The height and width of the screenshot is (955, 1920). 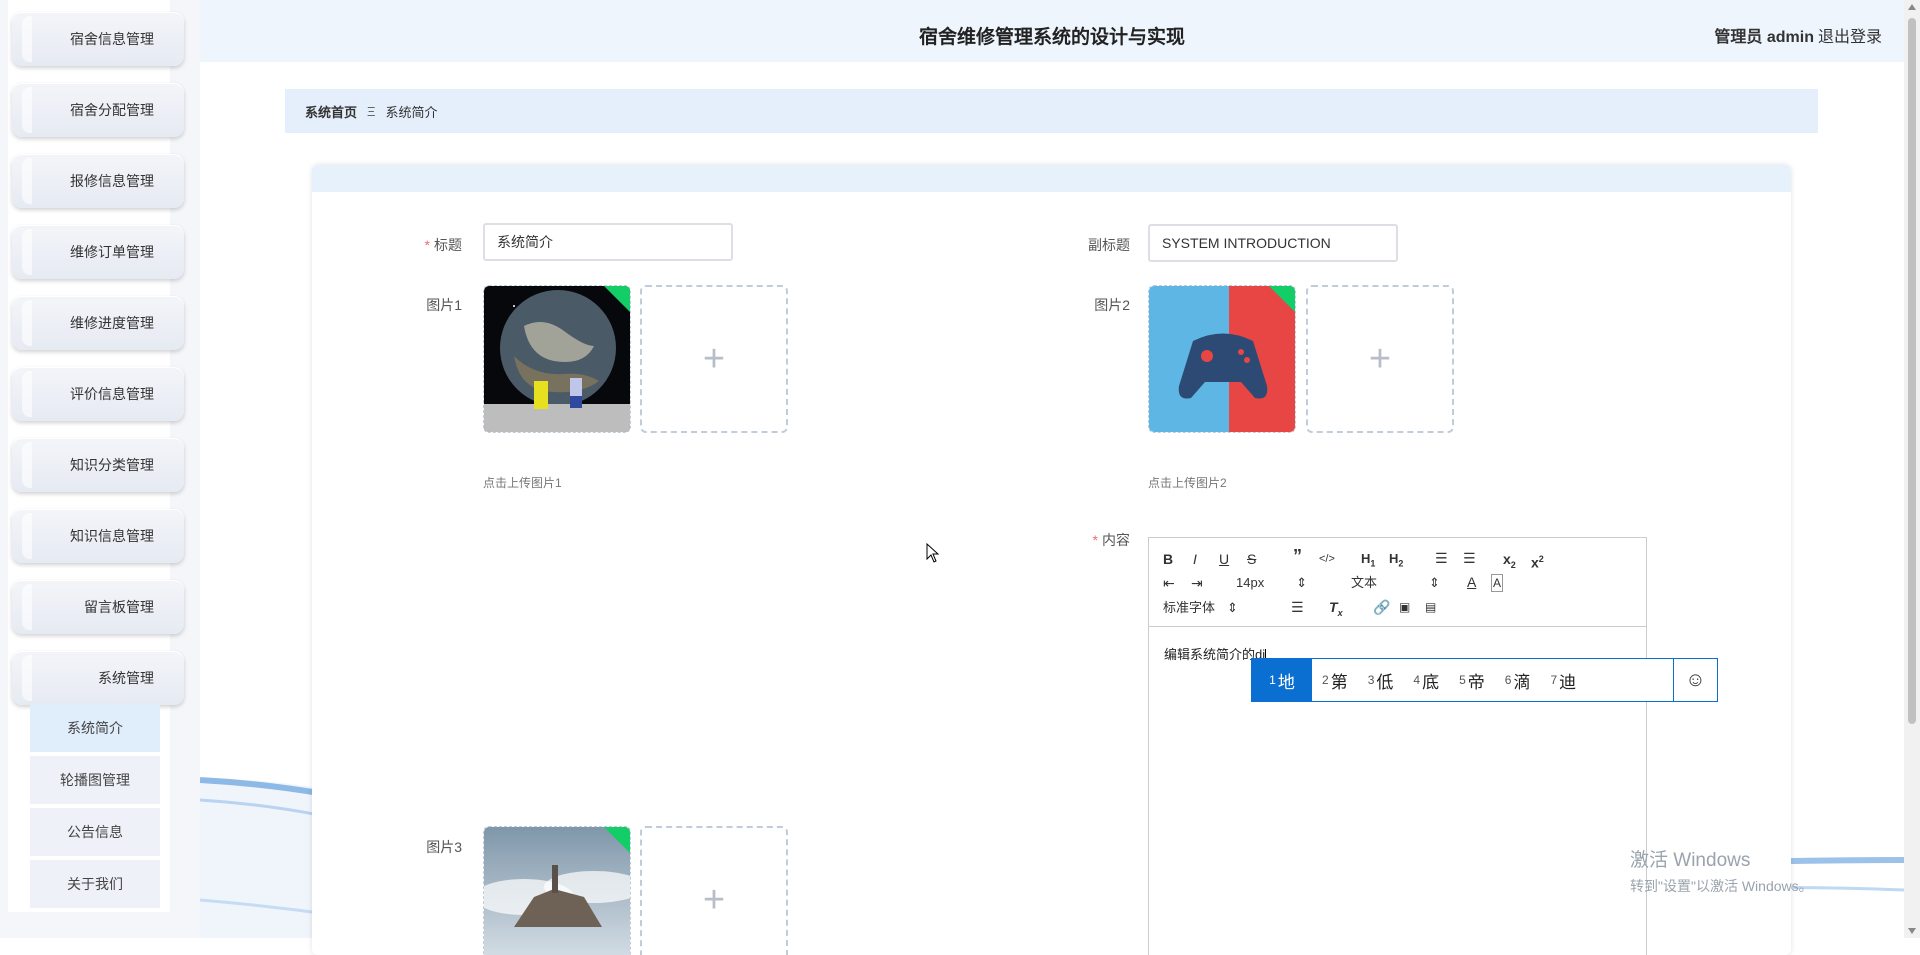 I want to click on menu-dorm-info: 宿舍信息管理, so click(x=98, y=39).